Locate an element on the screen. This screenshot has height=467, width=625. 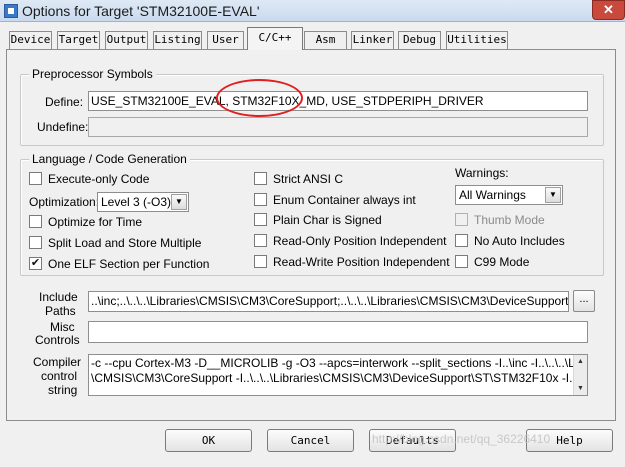
scroll-up-icon: ▲ is located at coordinates (580, 361).